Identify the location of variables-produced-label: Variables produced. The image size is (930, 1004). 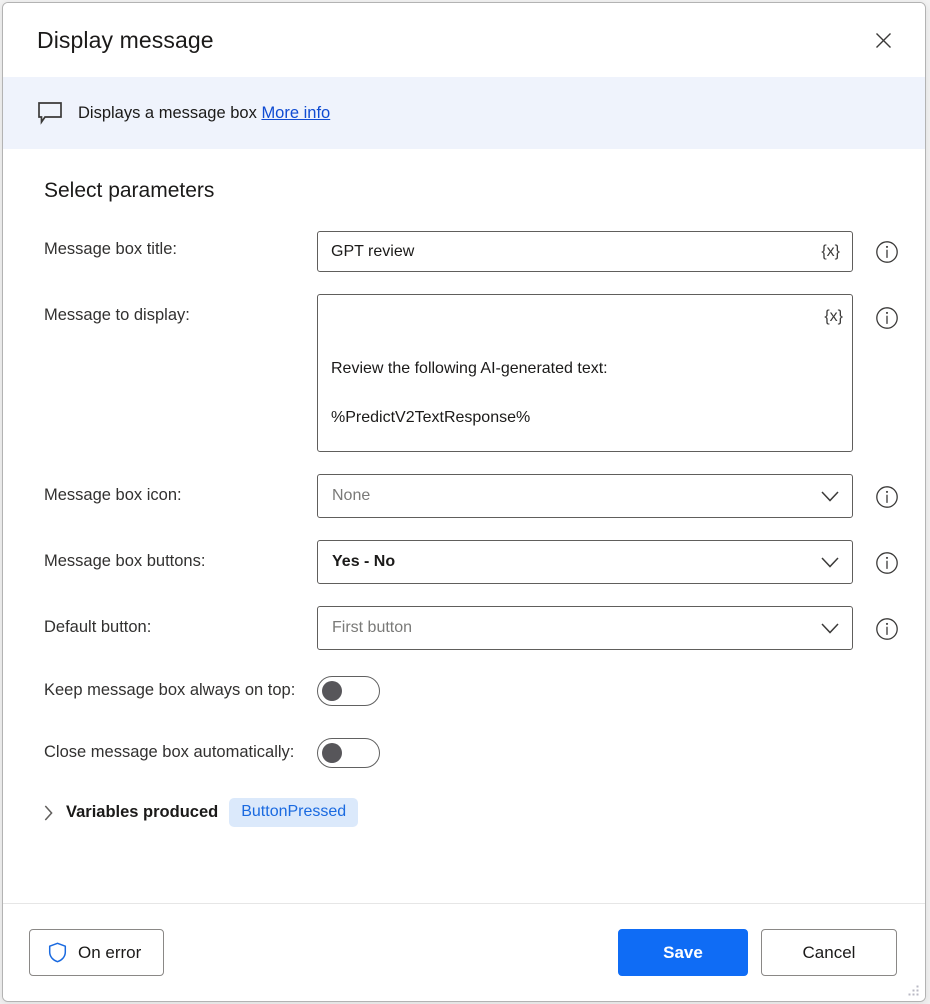
(142, 812).